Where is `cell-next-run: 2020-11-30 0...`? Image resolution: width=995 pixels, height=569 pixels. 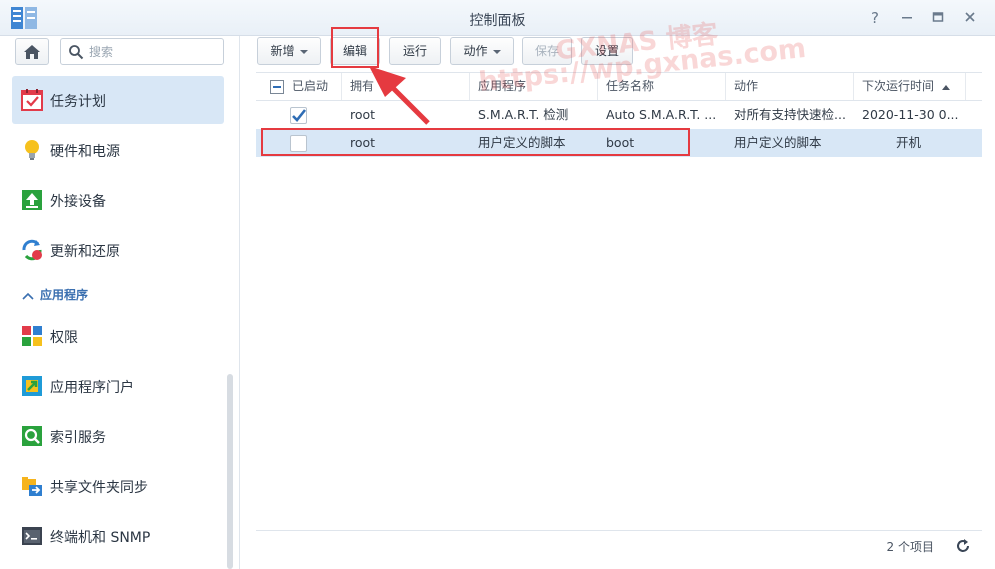 cell-next-run: 2020-11-30 0... is located at coordinates (910, 114).